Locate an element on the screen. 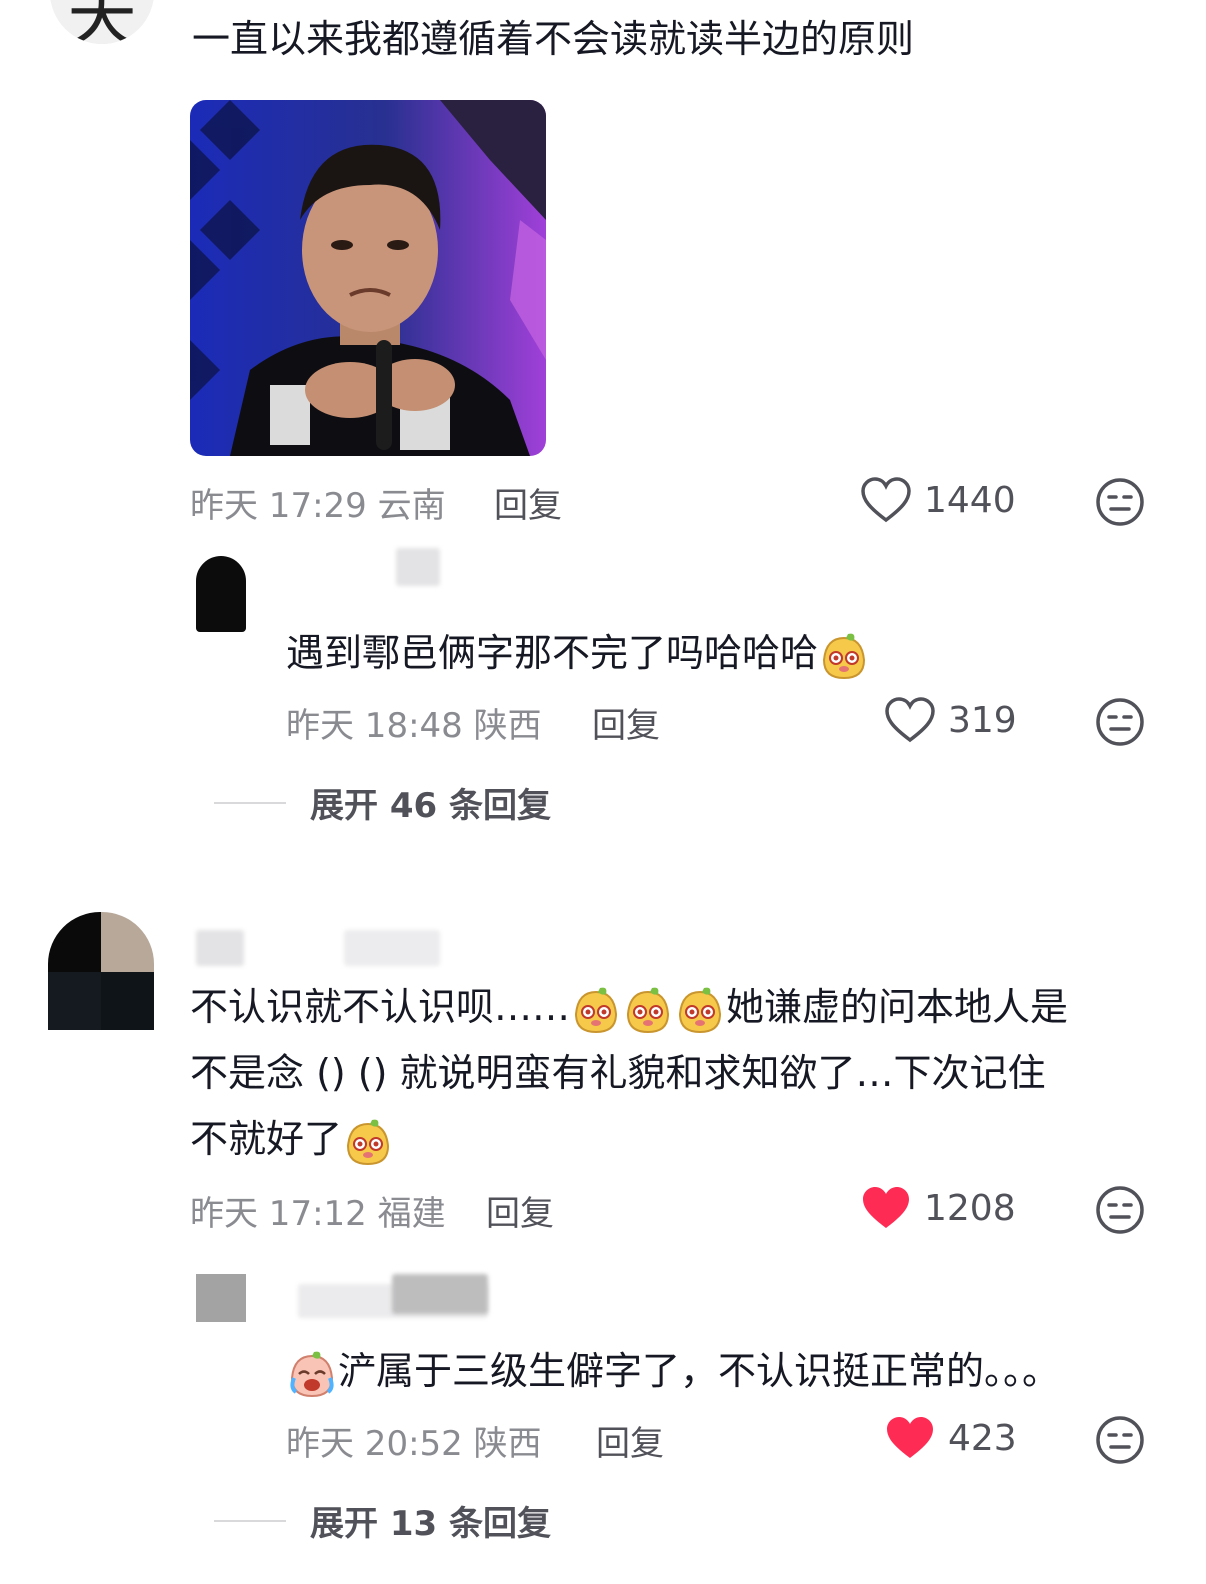 Image resolution: width=1206 pixels, height=1584 pixels. comment-text-line1: 不认识就不认识呗…… 她谦虚的问本地人是 is located at coordinates (629, 1007).